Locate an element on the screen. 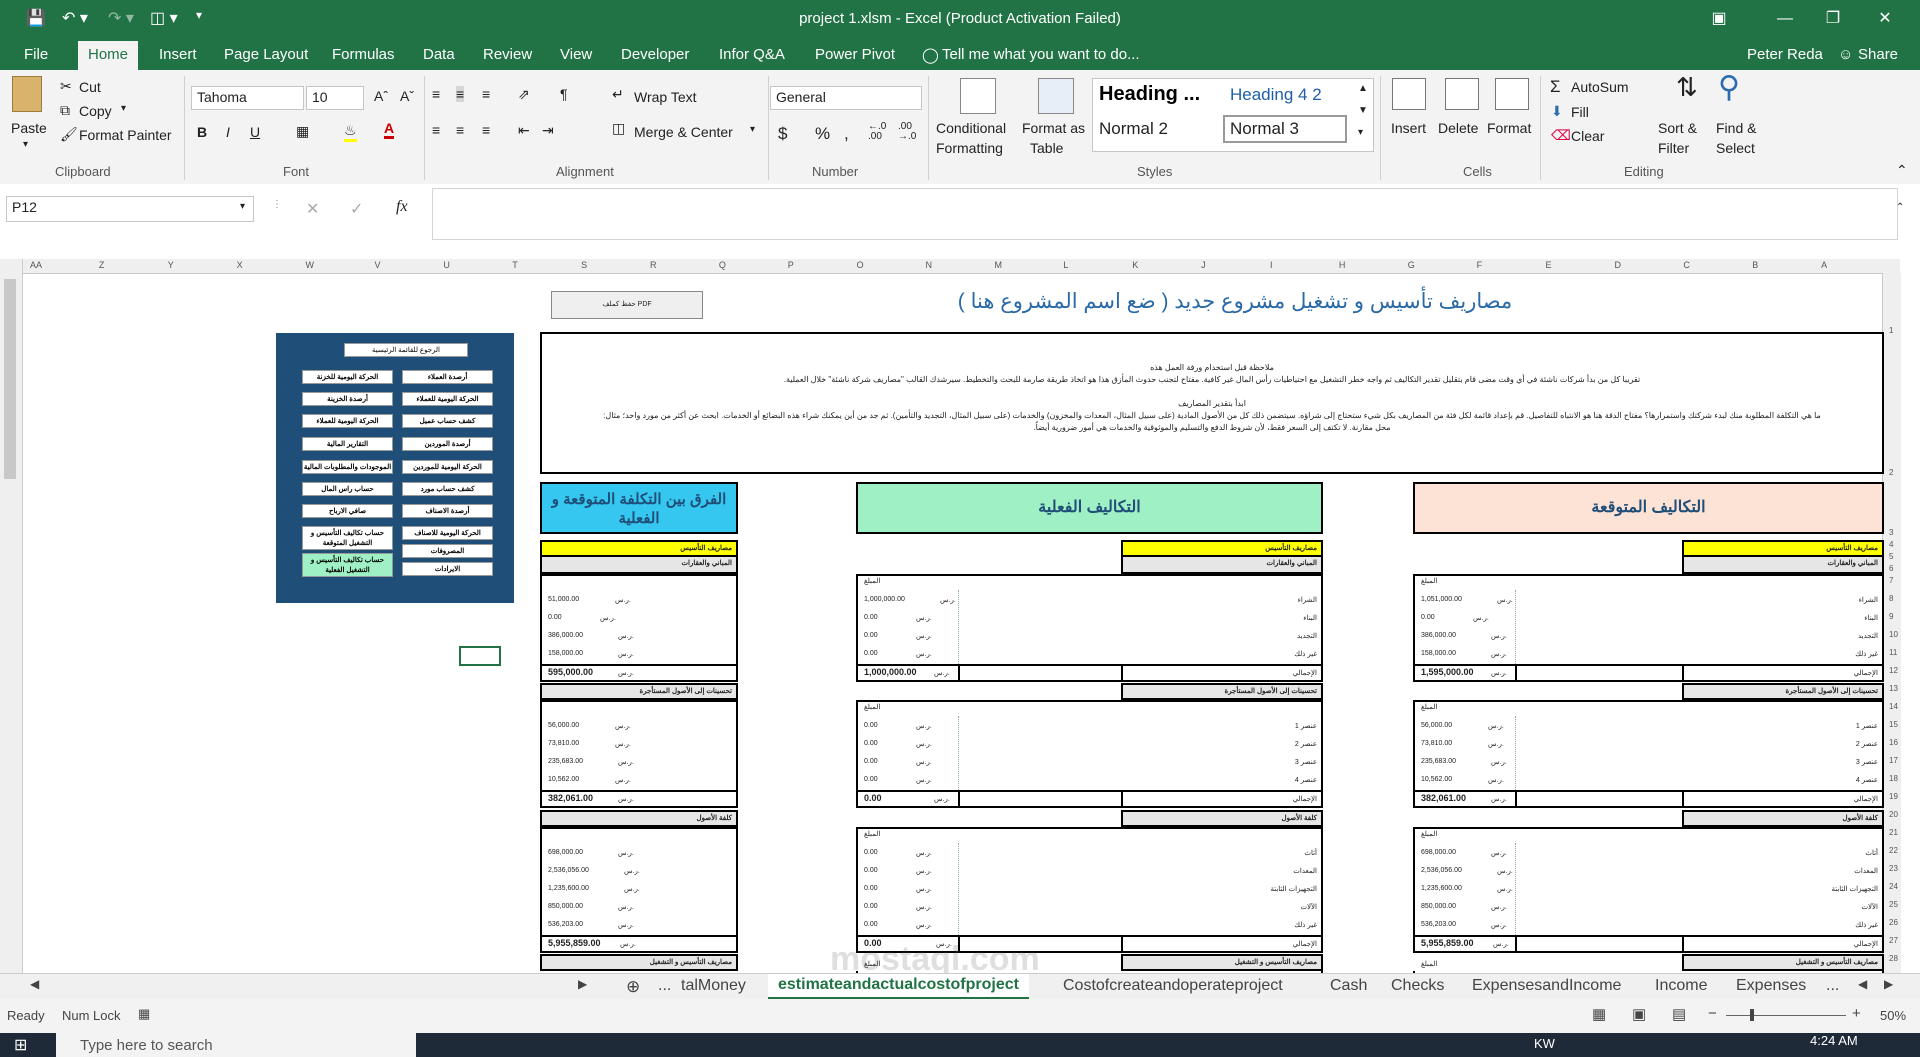 This screenshot has width=1920, height=1057. percent-button: % is located at coordinates (822, 134).